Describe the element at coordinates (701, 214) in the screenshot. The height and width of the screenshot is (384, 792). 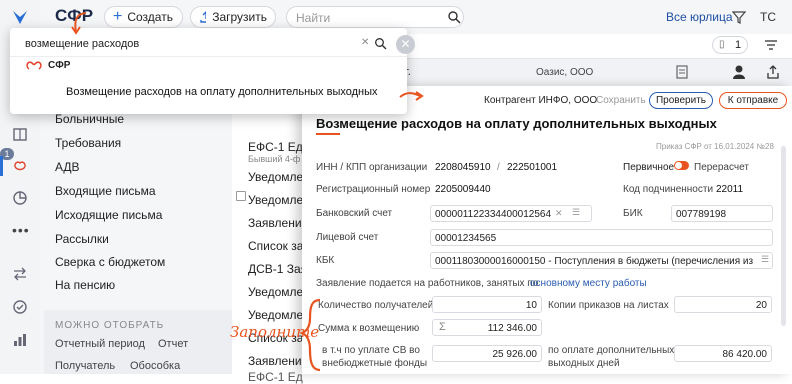
I see `bik-value: 007789198` at that location.